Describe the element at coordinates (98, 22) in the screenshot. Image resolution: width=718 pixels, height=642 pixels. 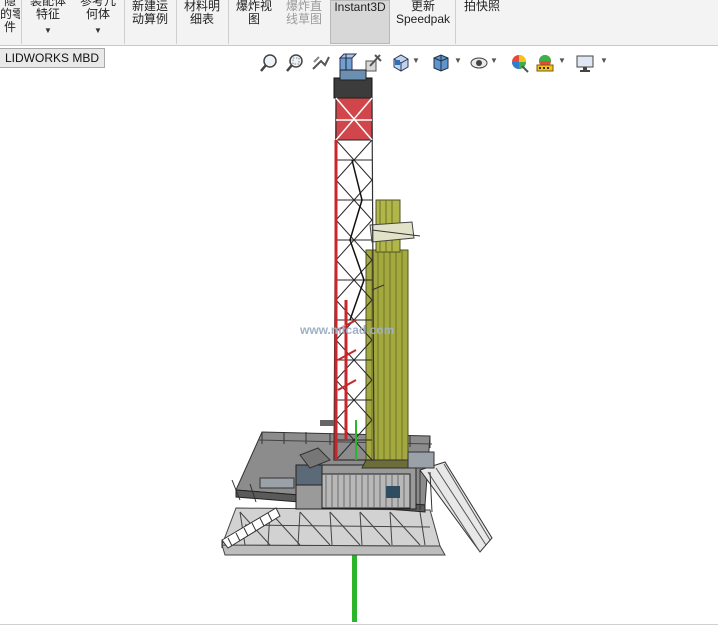
I see `reference-geometry-button: 参考几 何体 ▼` at that location.